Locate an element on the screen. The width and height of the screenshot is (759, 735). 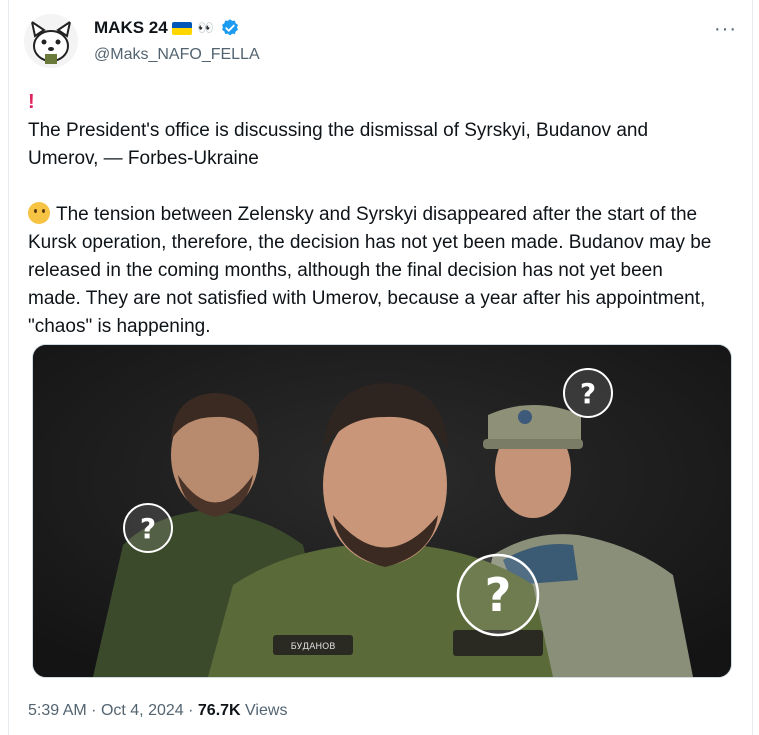
thinking-face-icon is located at coordinates (39, 213).